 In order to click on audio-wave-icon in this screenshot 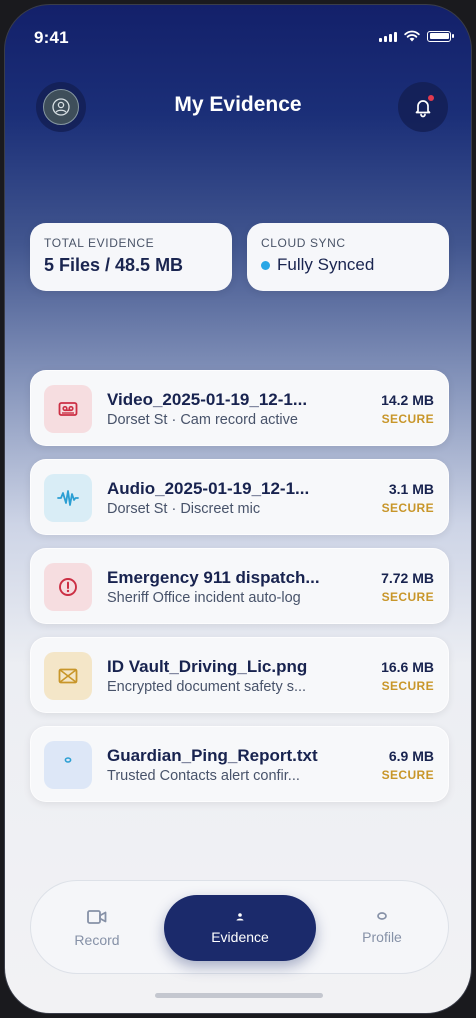, I will do `click(68, 498)`.